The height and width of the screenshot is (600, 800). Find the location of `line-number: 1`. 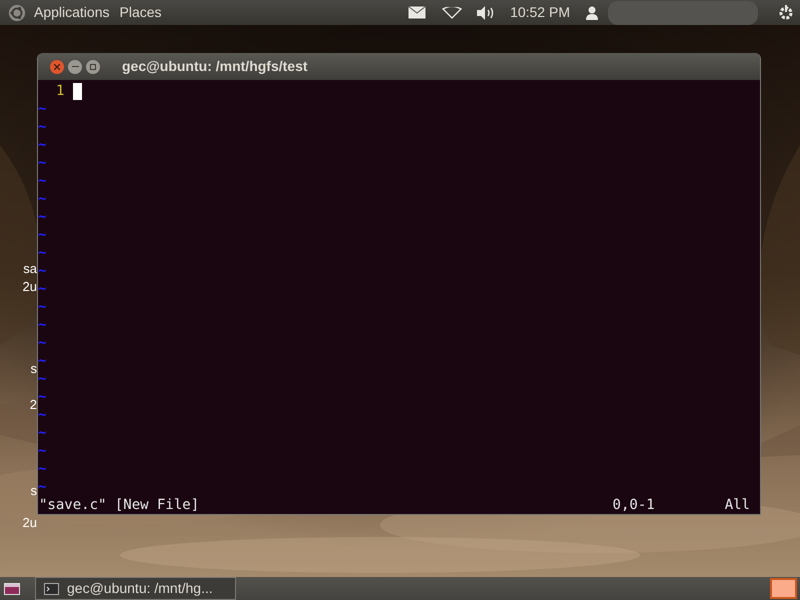

line-number: 1 is located at coordinates (60, 91).